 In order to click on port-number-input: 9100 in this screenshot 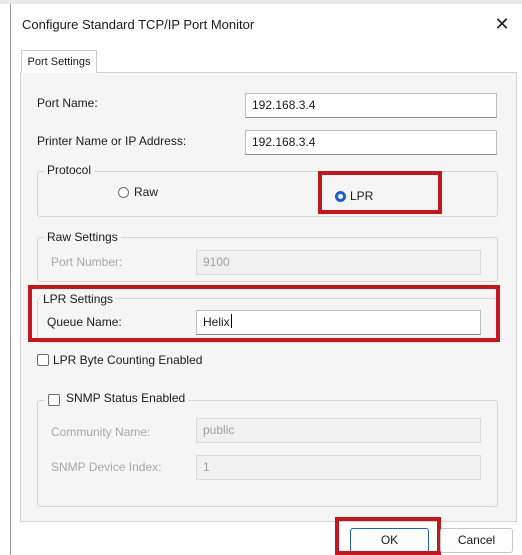, I will do `click(338, 262)`.